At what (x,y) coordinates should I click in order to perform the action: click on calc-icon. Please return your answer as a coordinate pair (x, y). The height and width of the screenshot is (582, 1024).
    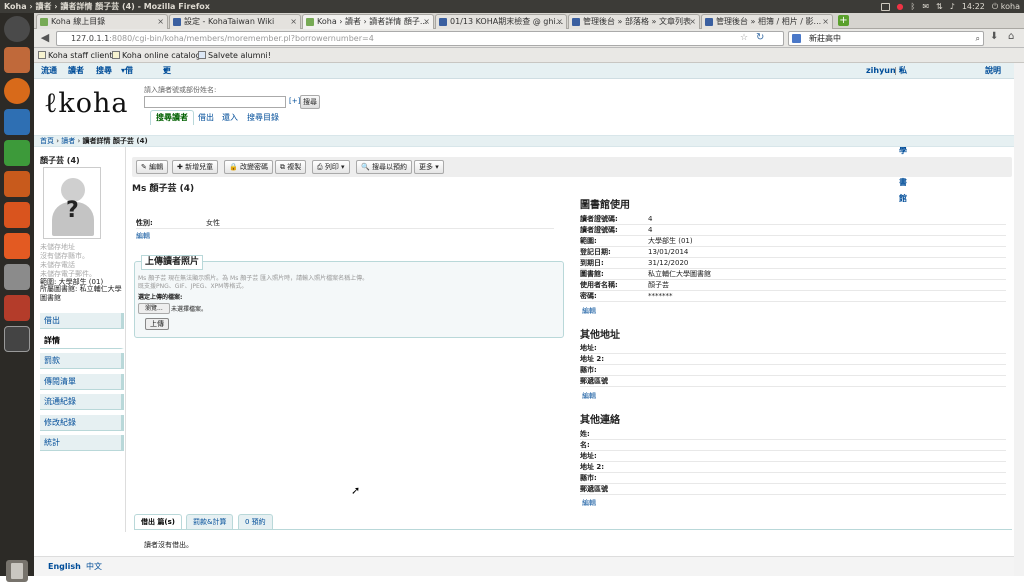
    Looking at the image, I should click on (17, 153).